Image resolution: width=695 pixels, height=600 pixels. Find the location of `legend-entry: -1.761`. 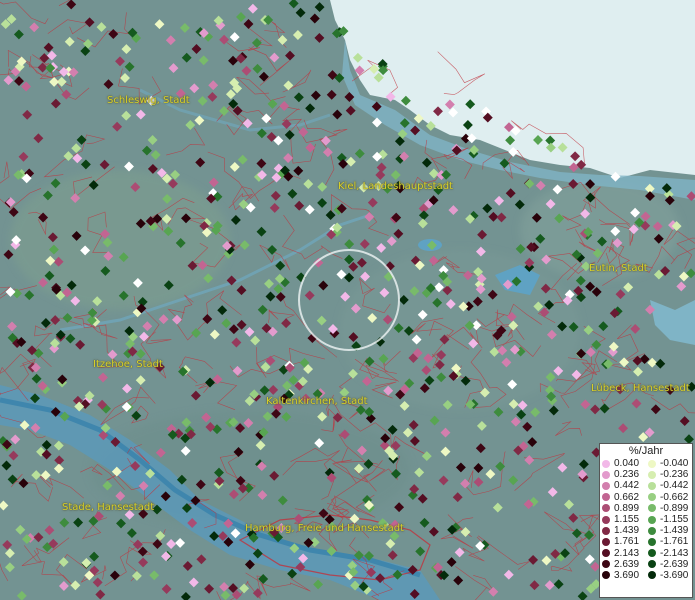

legend-entry: -1.761 is located at coordinates (670, 541).